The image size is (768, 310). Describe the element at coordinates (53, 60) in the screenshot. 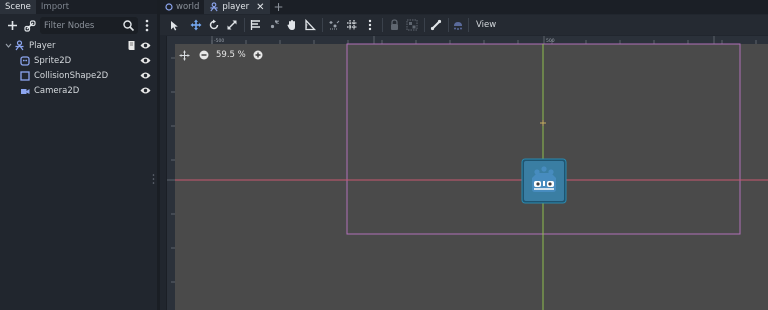

I see `tree-item-label: Sprite2D` at that location.